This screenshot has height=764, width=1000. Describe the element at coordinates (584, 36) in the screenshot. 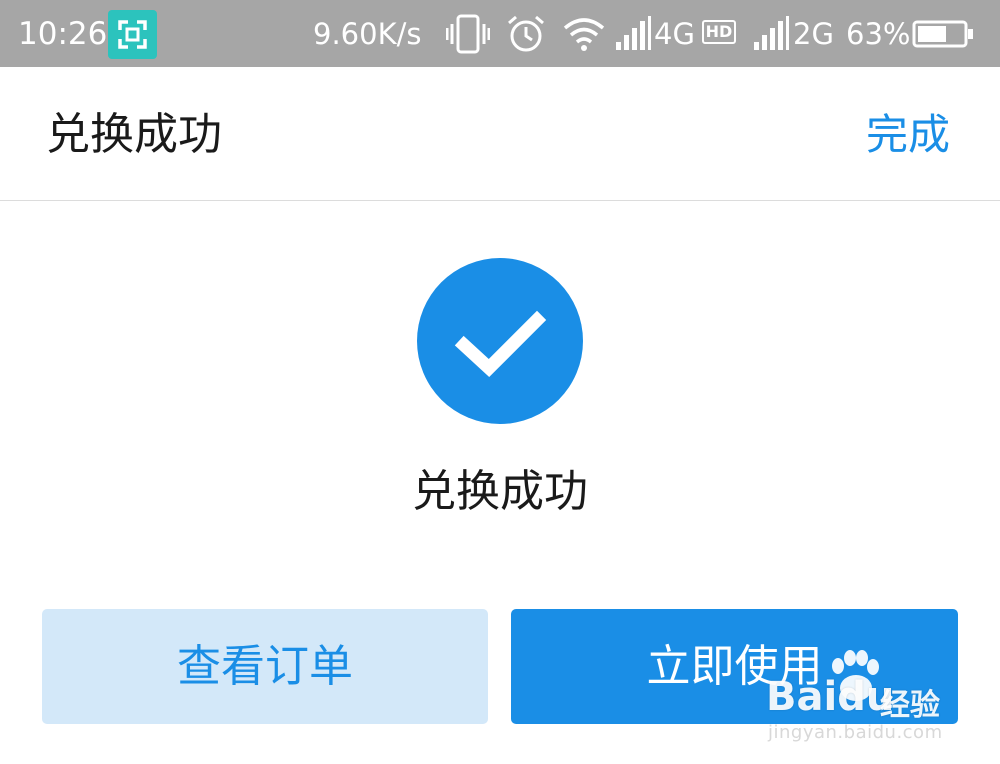

I see `wifi-icon` at that location.